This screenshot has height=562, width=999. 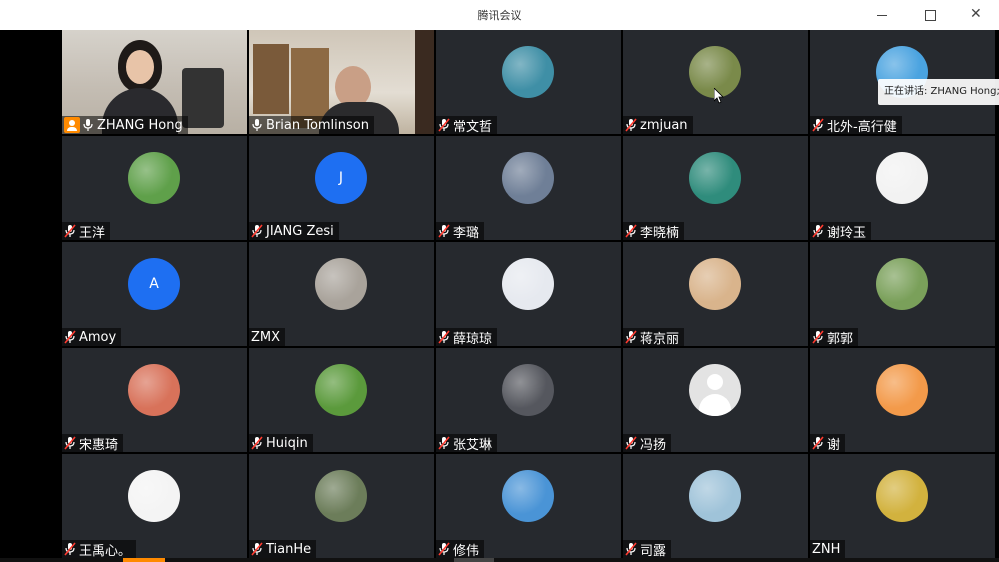 What do you see at coordinates (834, 445) in the screenshot?
I see `participant-name: 谢` at bounding box center [834, 445].